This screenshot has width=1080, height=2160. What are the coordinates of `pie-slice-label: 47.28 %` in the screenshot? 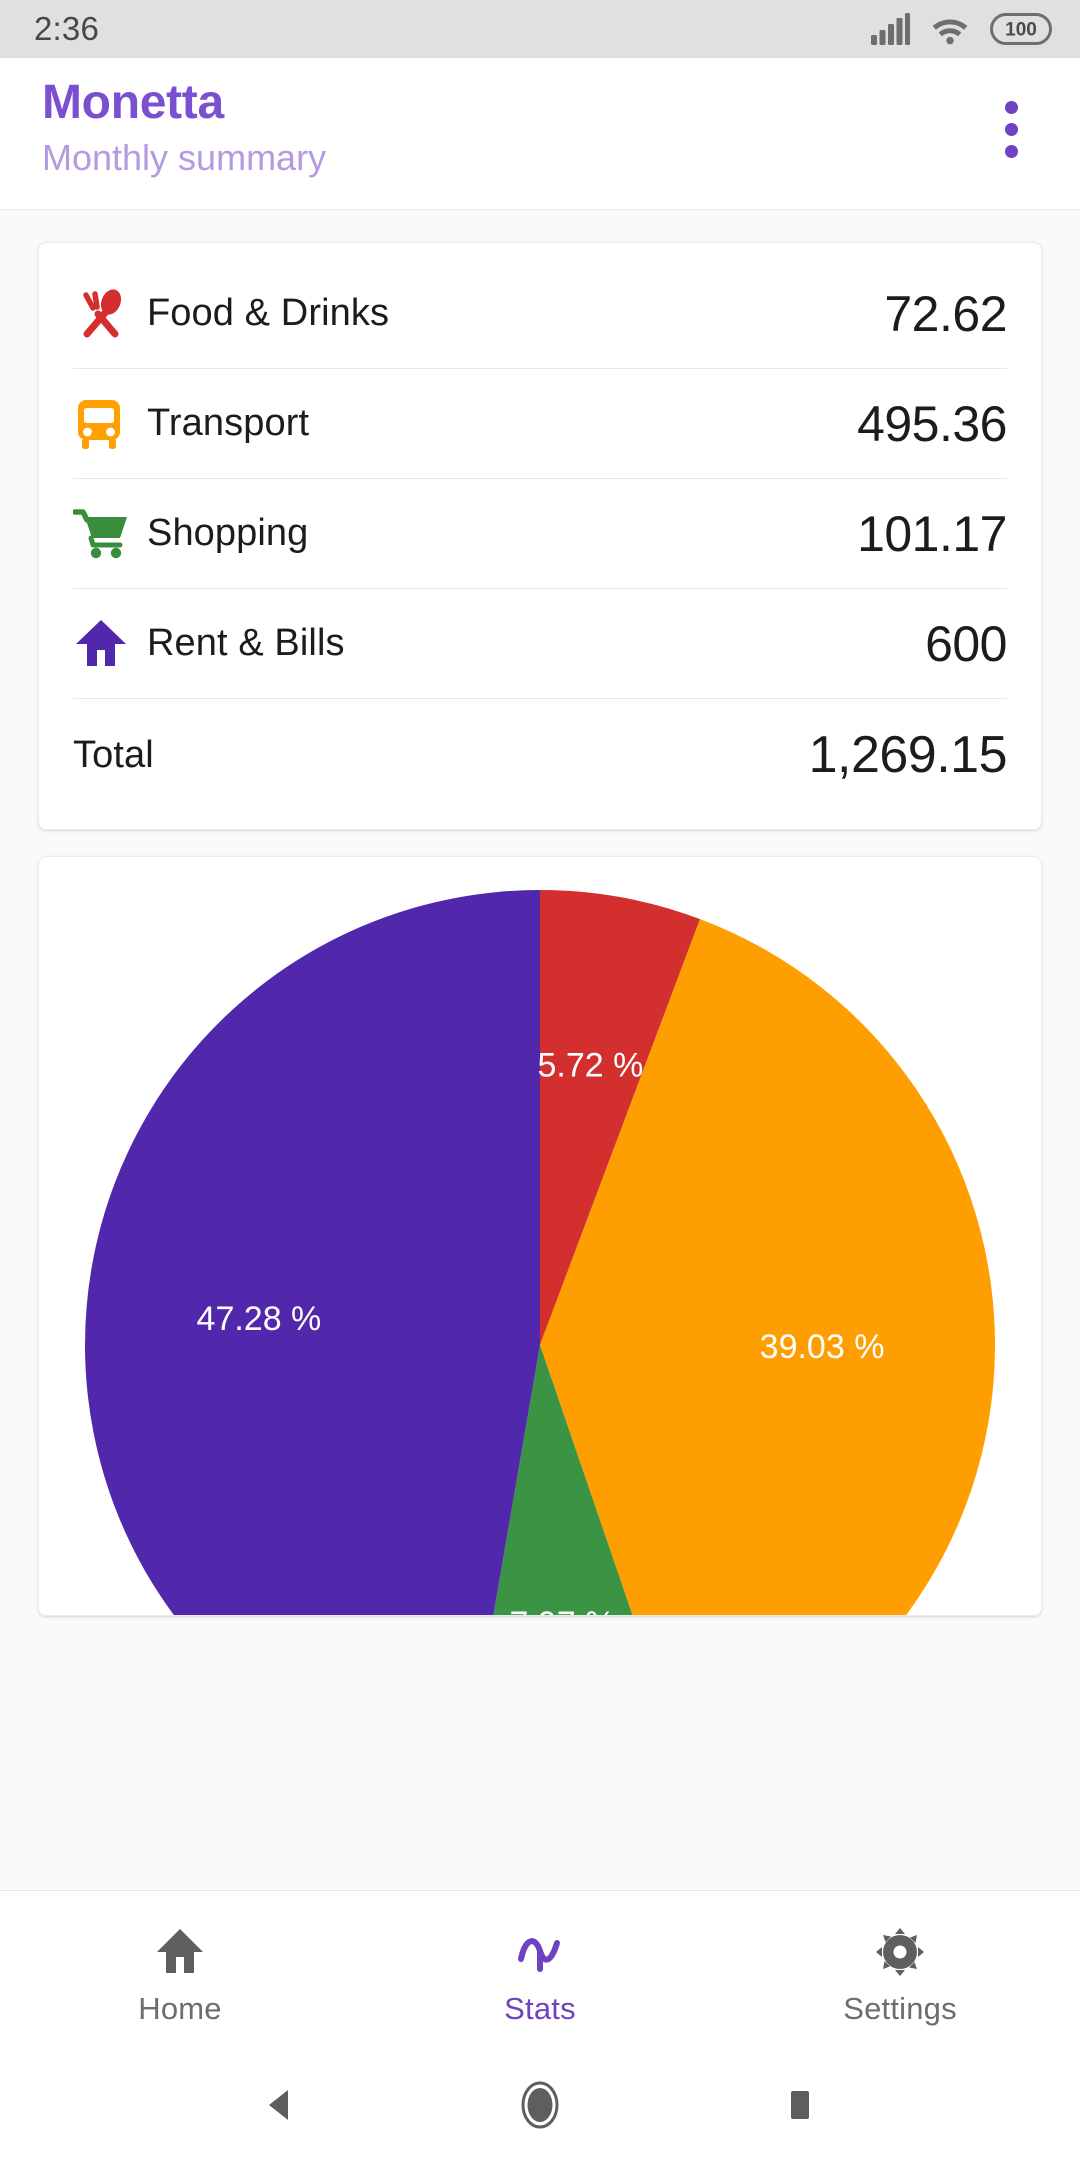 It's located at (259, 1319).